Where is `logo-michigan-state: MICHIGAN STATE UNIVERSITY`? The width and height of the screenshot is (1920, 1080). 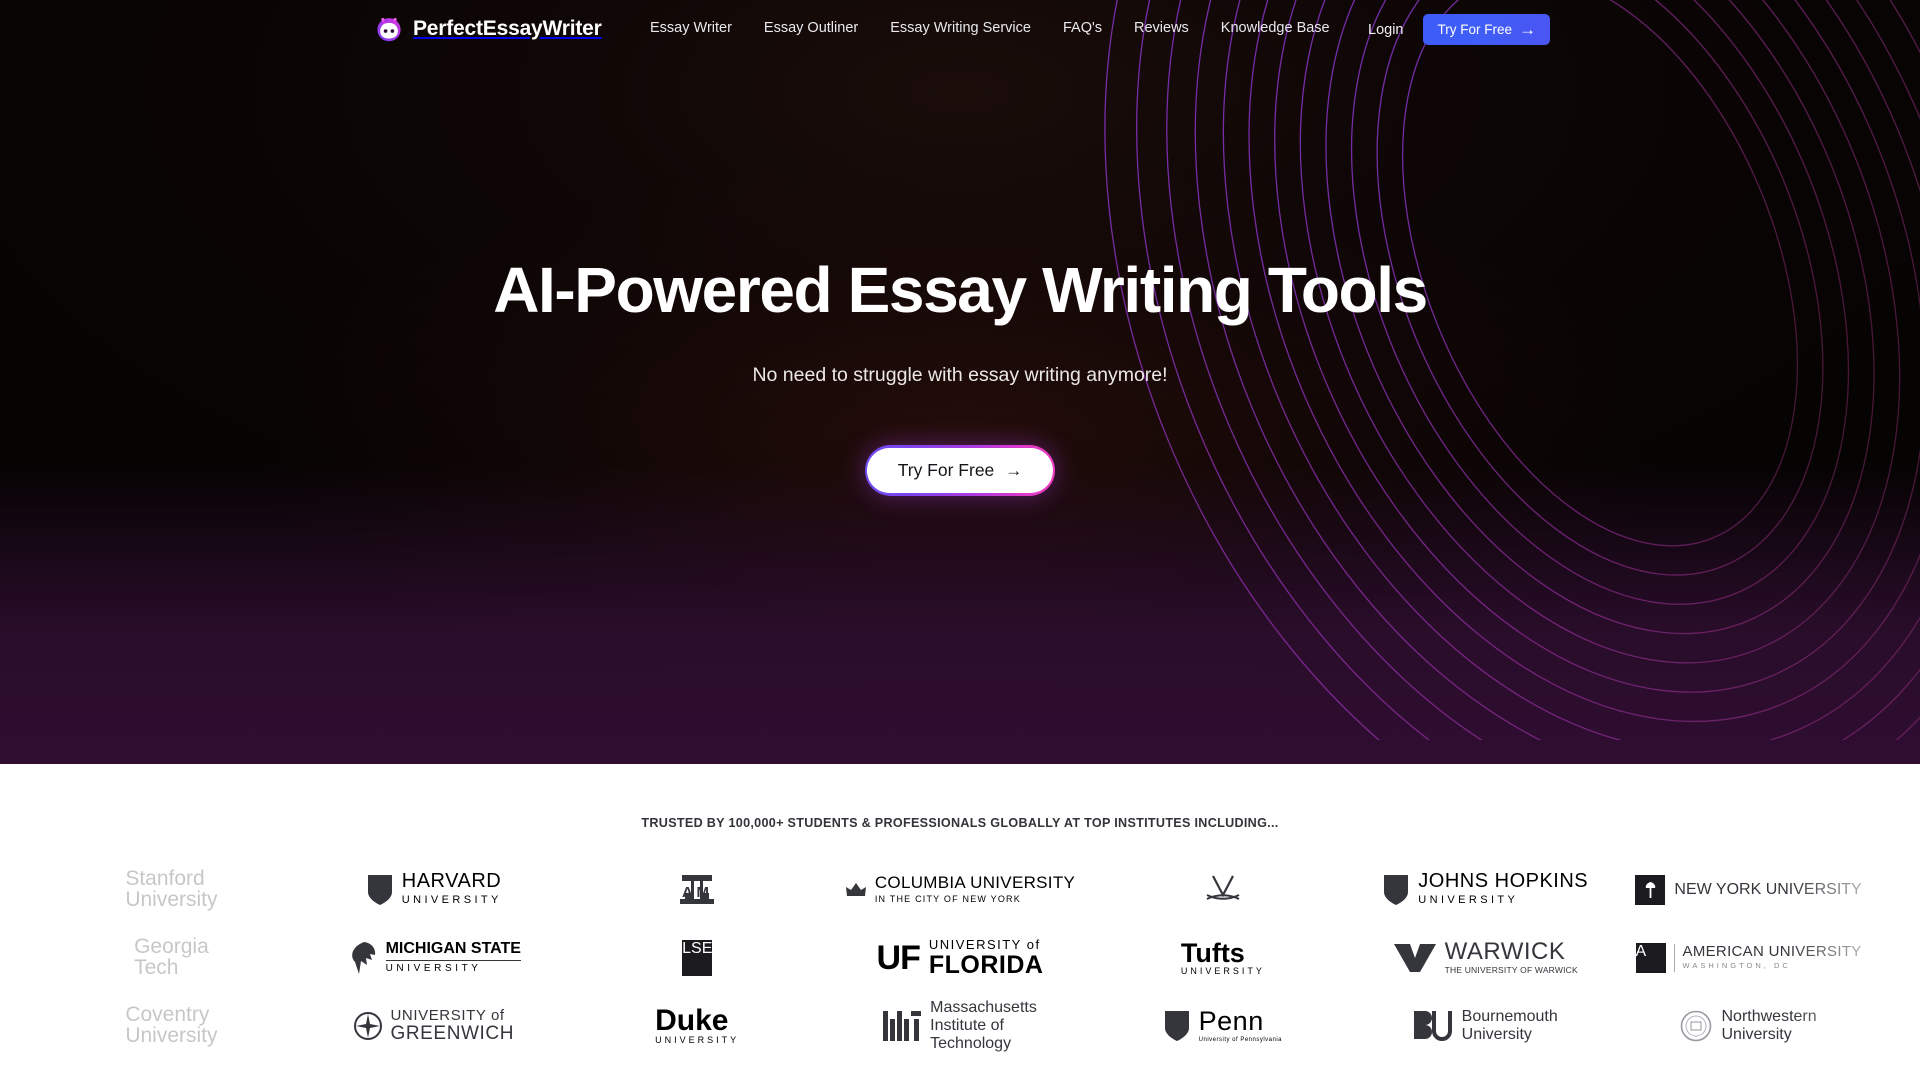 logo-michigan-state: MICHIGAN STATE UNIVERSITY is located at coordinates (434, 958).